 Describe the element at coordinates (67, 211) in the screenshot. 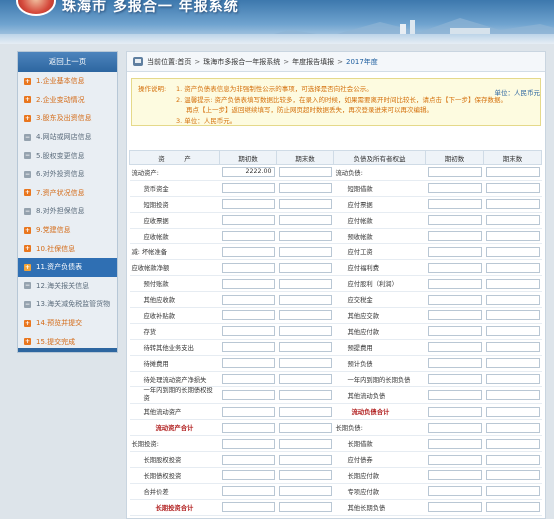

I see `sidebar-item-8: −8.对外担保信息` at that location.